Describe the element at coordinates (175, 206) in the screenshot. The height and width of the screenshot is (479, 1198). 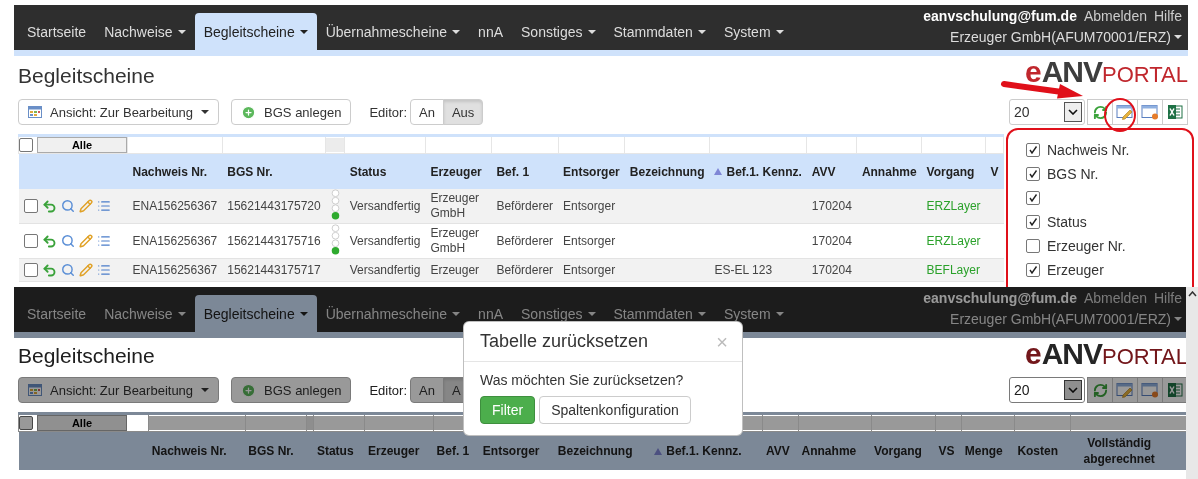
I see `table-cell: ENA156256367` at that location.